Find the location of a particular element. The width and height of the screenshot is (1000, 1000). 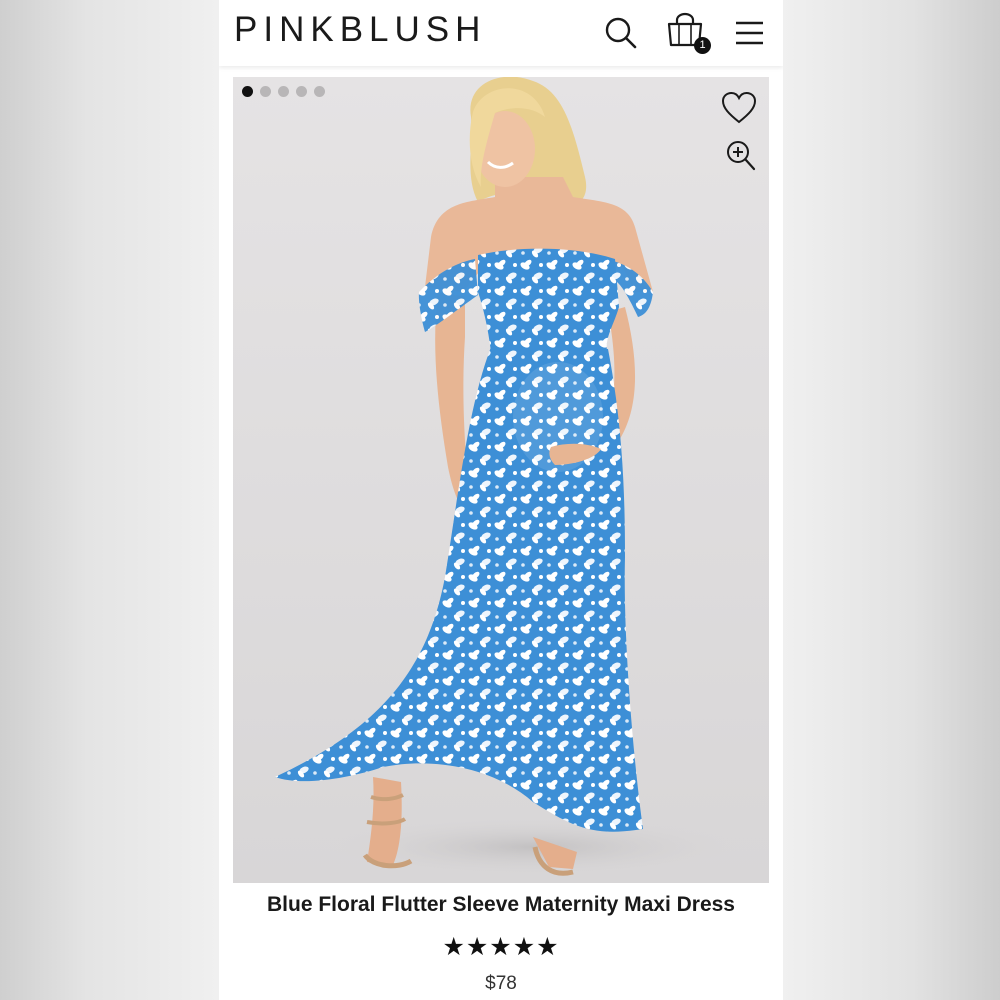

hamburger-menu-icon is located at coordinates (751, 33).